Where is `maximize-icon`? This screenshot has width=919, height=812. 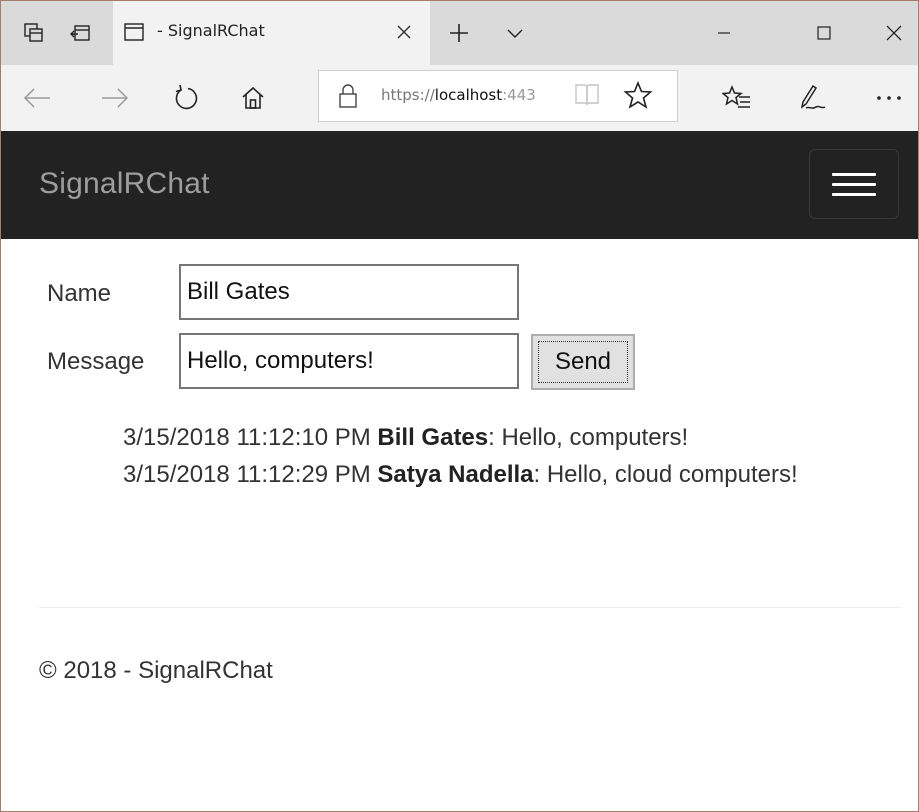 maximize-icon is located at coordinates (824, 33).